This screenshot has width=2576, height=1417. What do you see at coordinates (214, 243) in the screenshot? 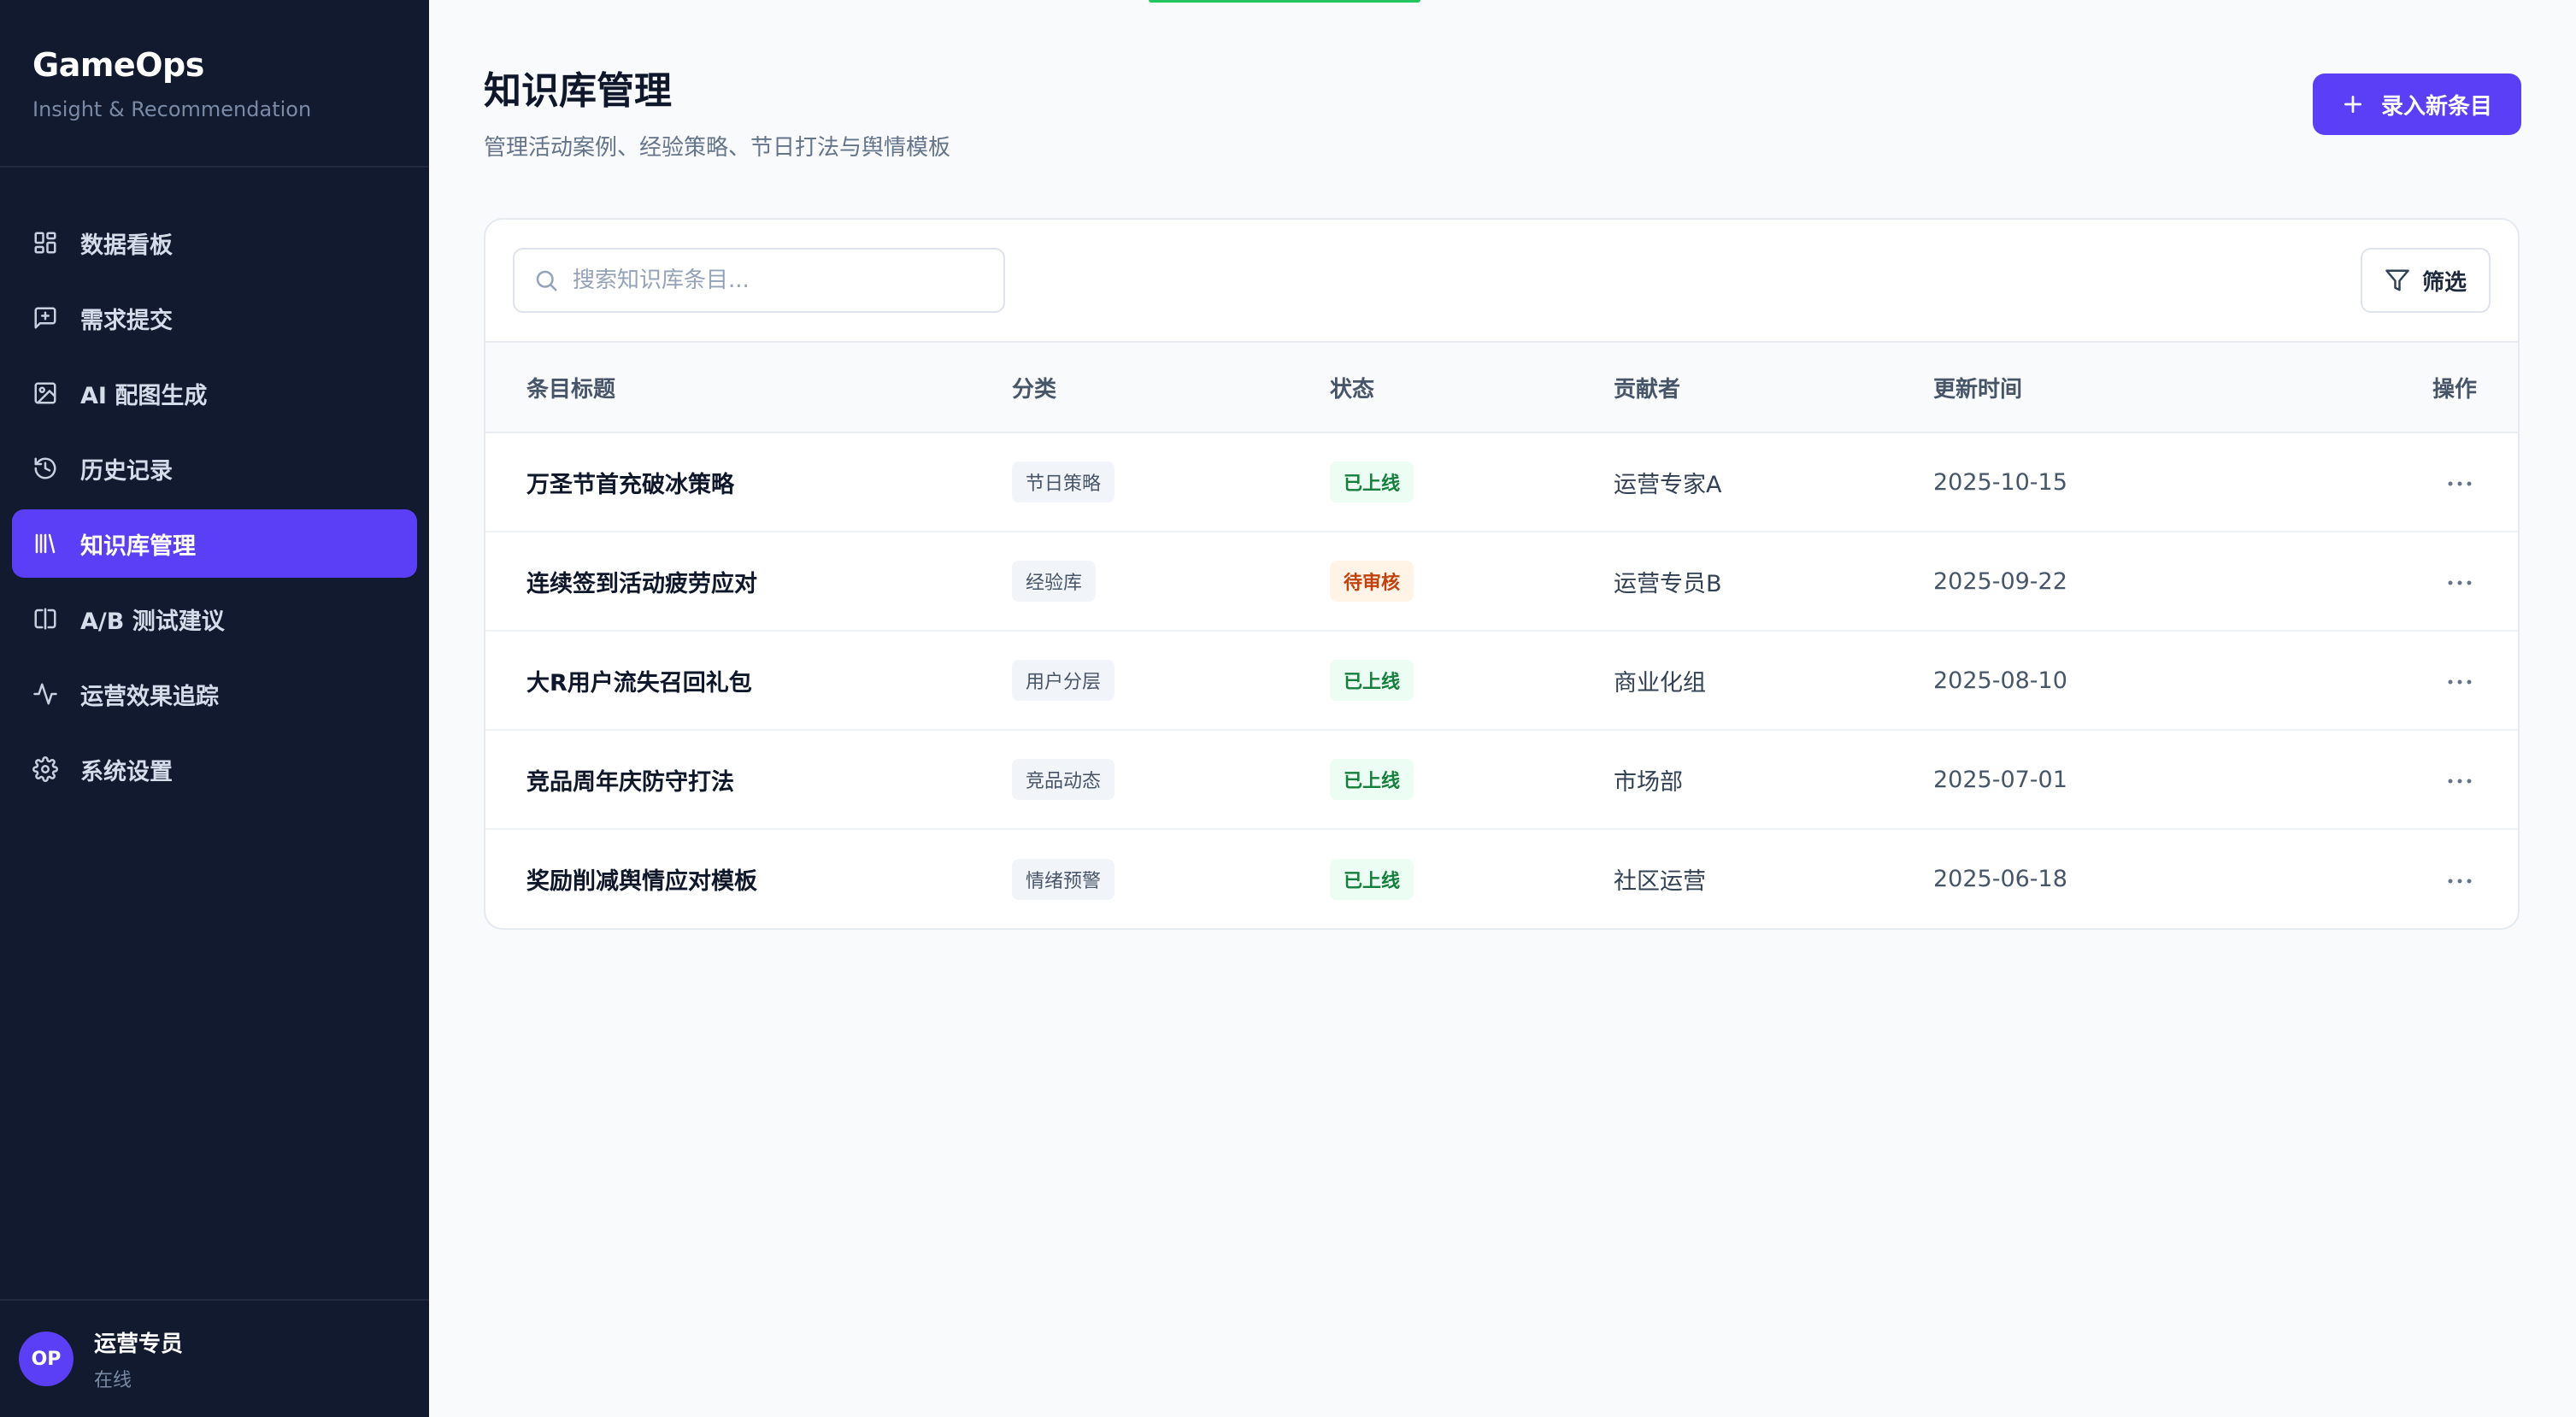
I see `sidebar-item-dashboard: 数据看板` at bounding box center [214, 243].